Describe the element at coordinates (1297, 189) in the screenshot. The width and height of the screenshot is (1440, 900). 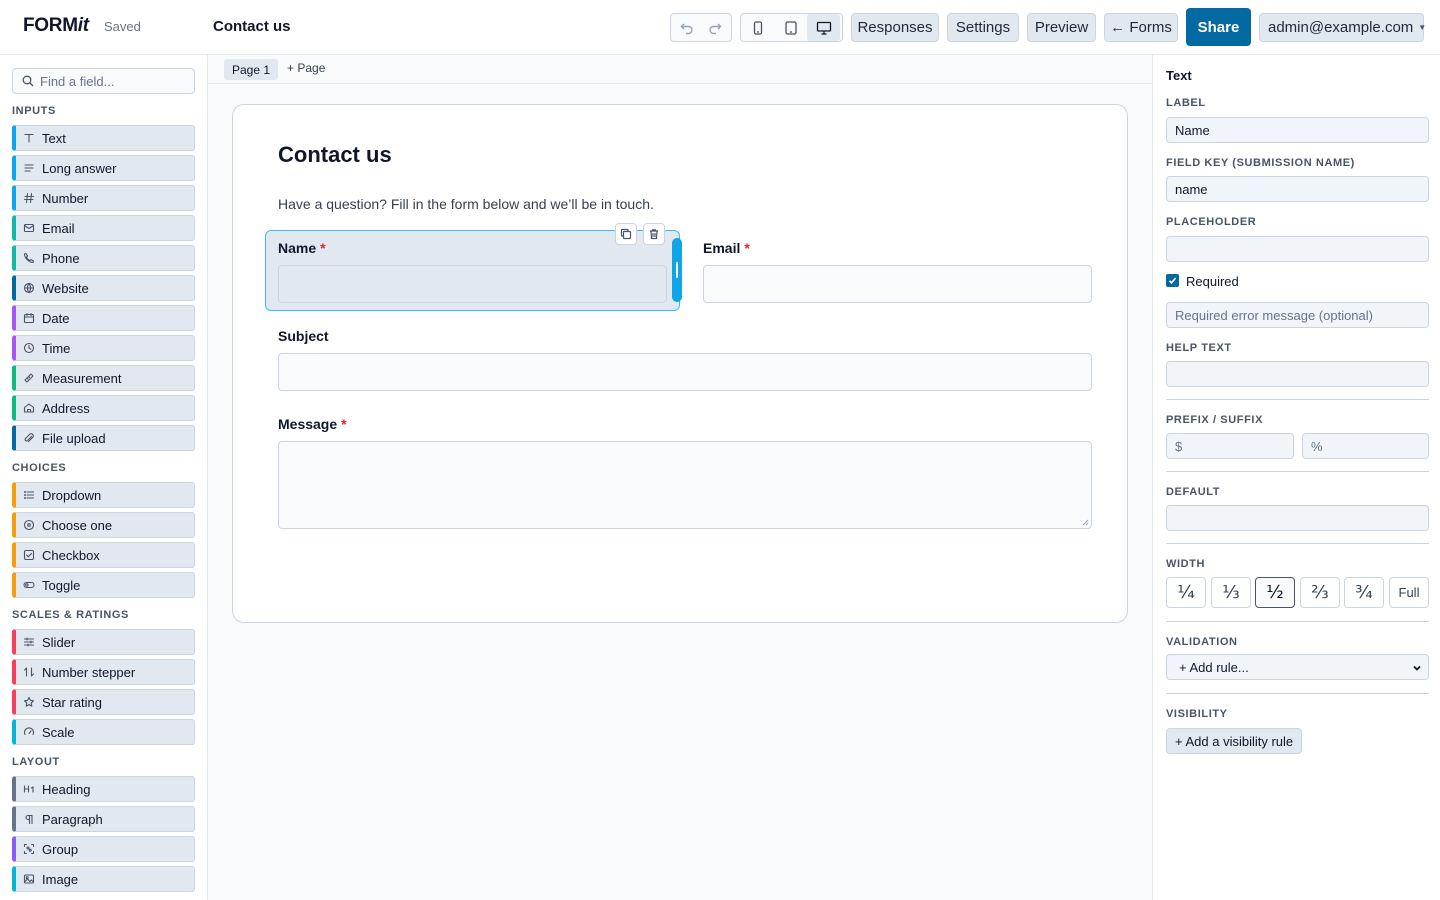
I see `field-key-input` at that location.